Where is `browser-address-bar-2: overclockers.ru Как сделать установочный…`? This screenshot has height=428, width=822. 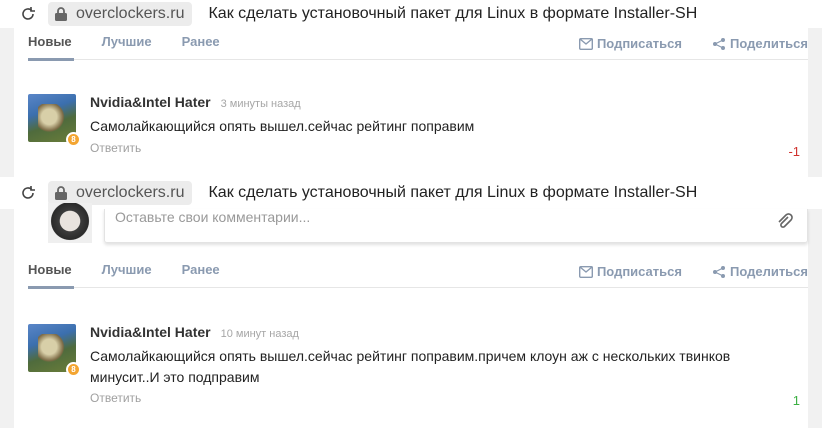
browser-address-bar-2: overclockers.ru Как сделать установочный… is located at coordinates (411, 193).